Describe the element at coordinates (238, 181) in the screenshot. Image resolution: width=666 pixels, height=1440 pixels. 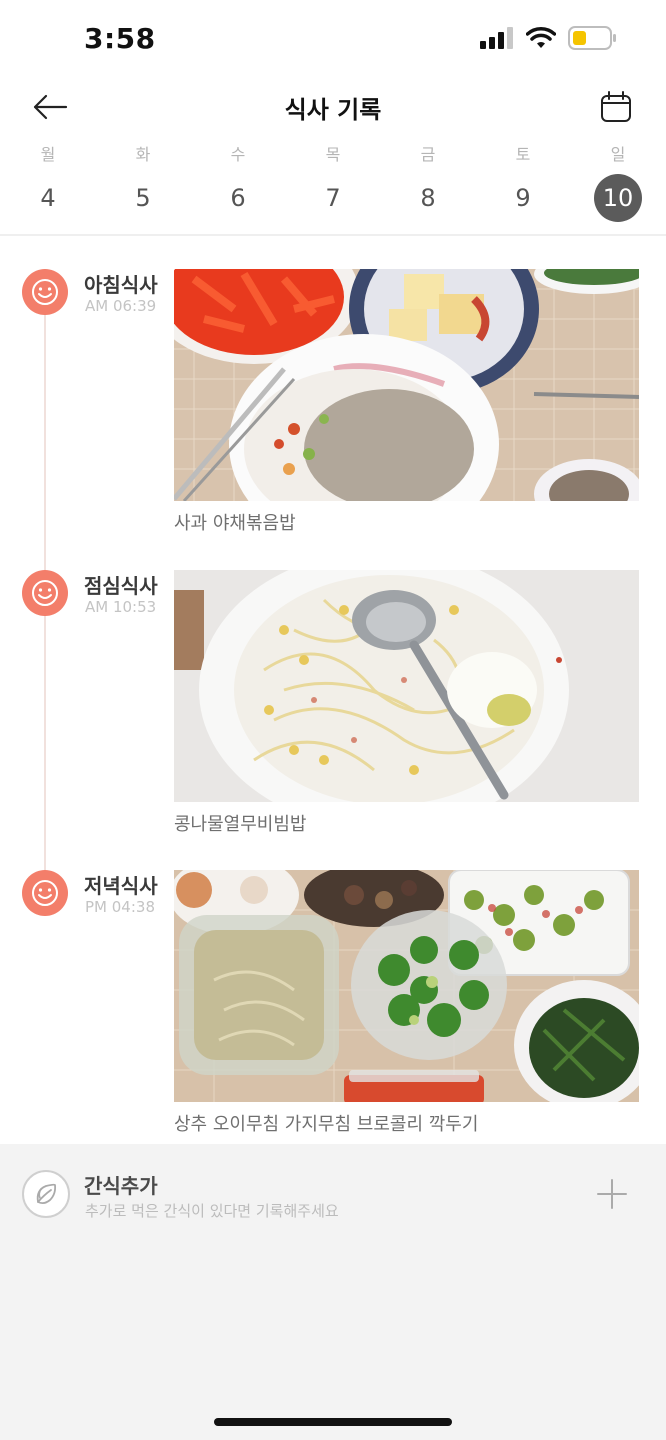
I see `day-wed: 수 6` at that location.